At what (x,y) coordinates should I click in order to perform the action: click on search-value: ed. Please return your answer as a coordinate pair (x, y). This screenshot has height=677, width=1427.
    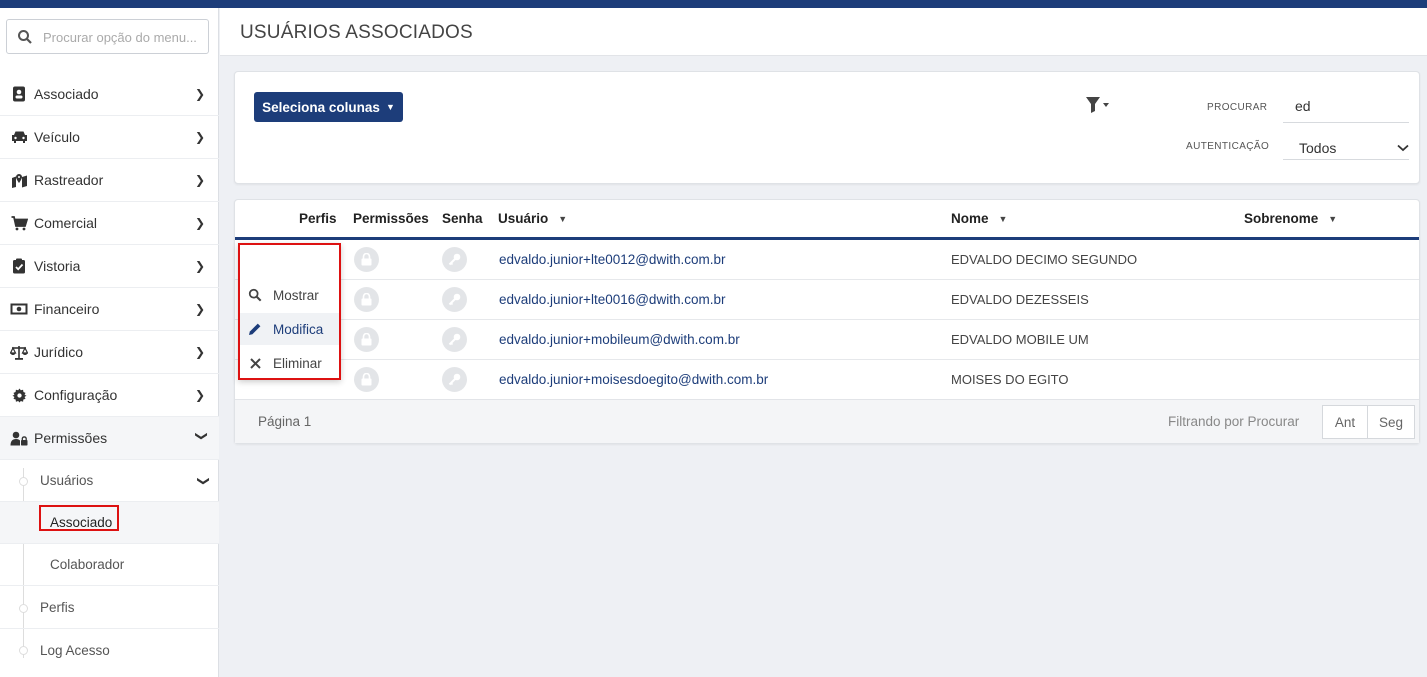
    Looking at the image, I should click on (1303, 106).